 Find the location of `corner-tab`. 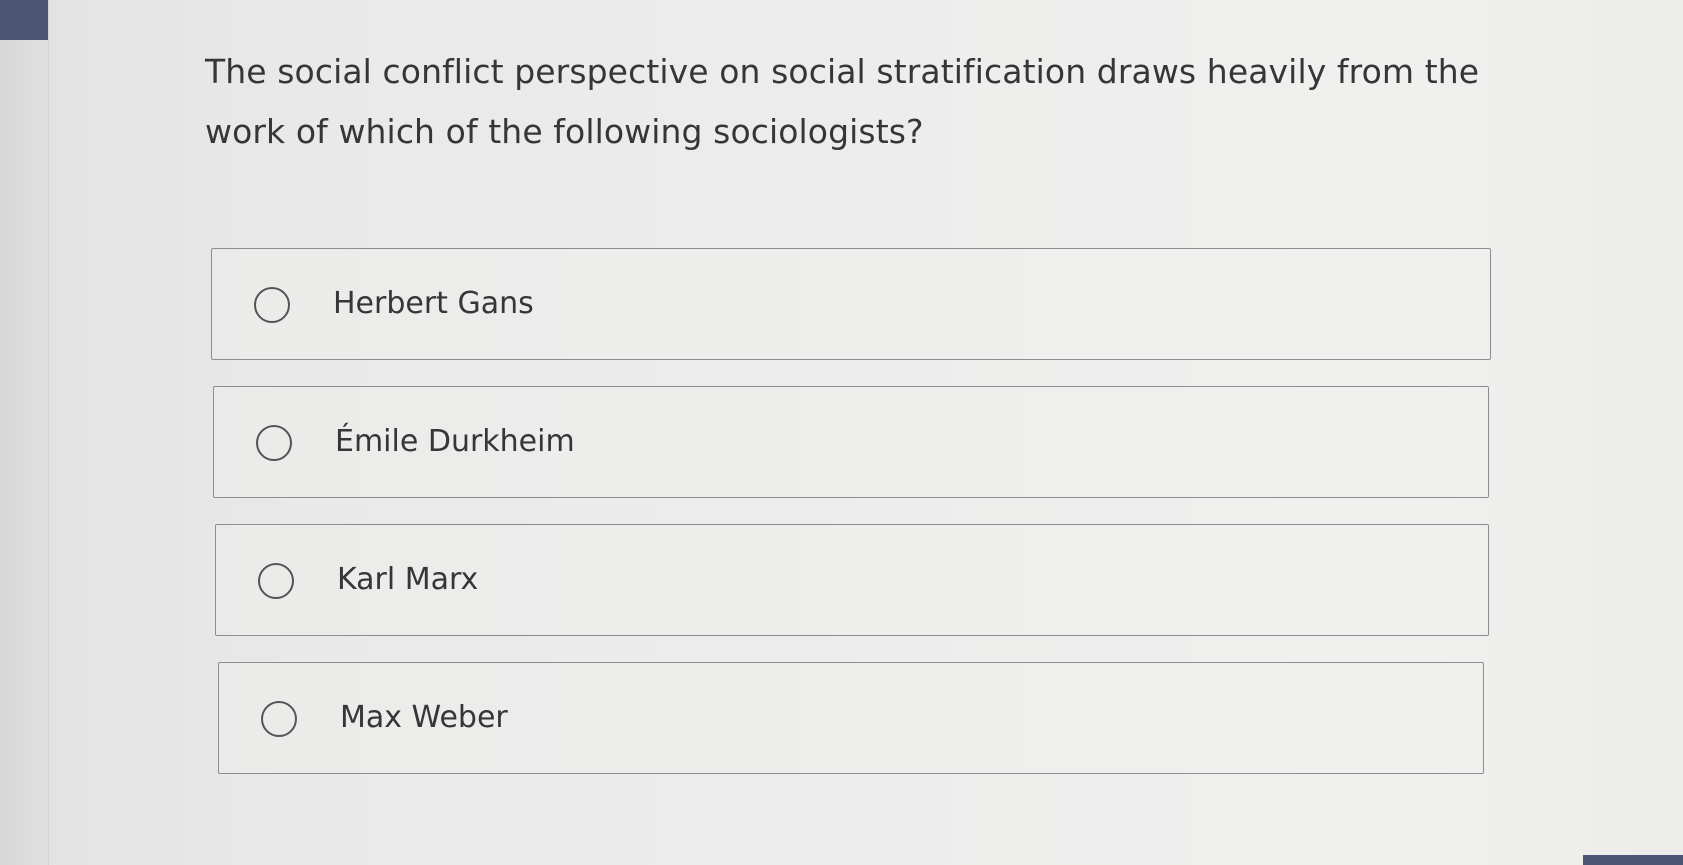

corner-tab is located at coordinates (24, 20).